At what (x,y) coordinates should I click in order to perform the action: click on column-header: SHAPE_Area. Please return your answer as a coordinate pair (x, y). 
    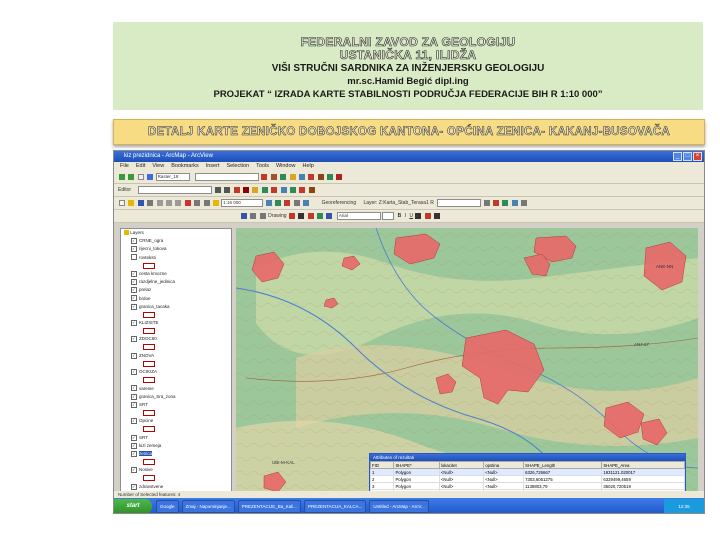
    Looking at the image, I should click on (643, 465).